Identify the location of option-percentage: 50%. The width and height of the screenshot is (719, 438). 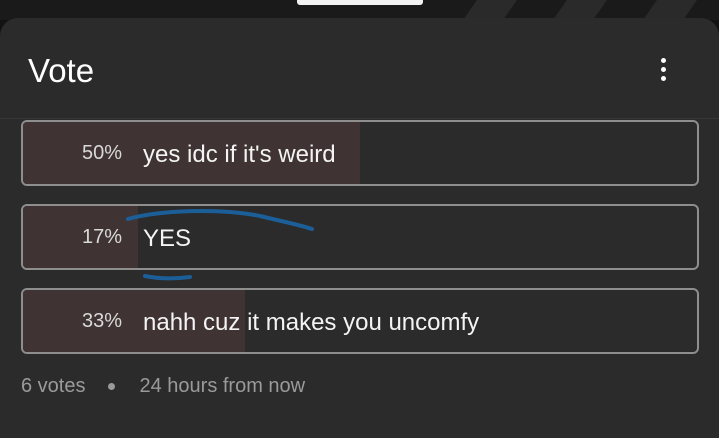
(101, 153).